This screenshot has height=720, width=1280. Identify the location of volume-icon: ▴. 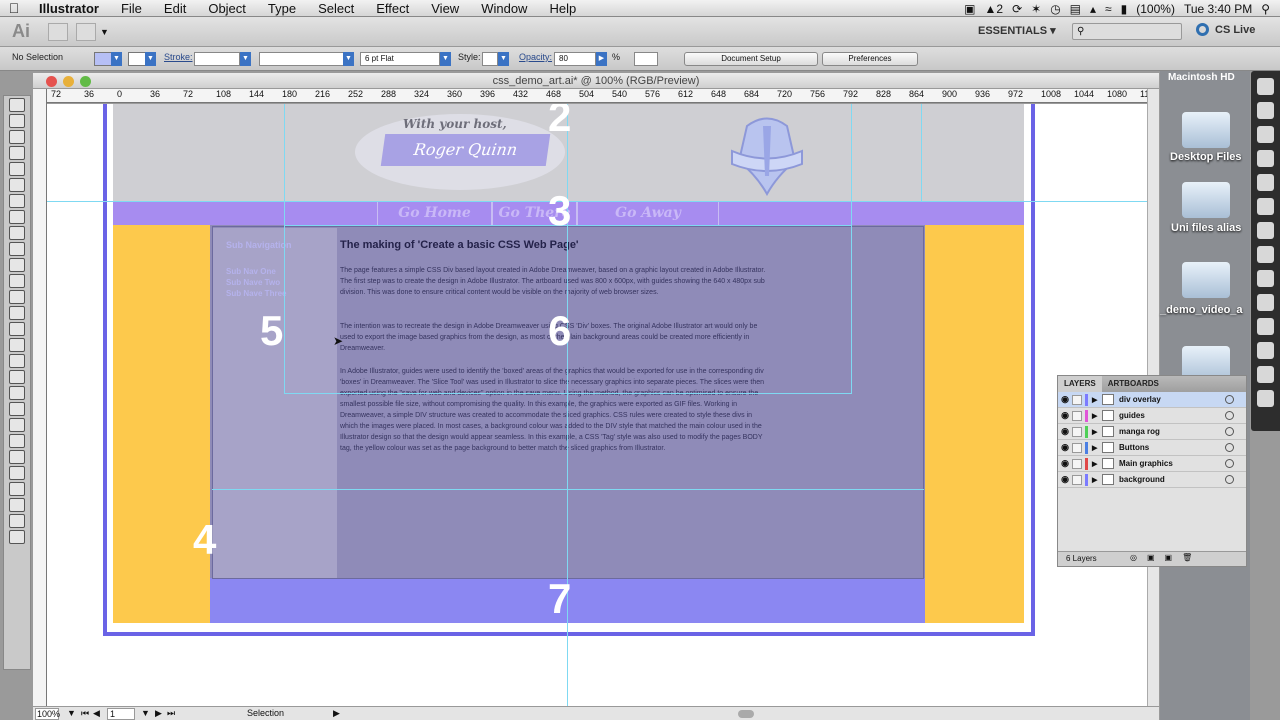
(1093, 9).